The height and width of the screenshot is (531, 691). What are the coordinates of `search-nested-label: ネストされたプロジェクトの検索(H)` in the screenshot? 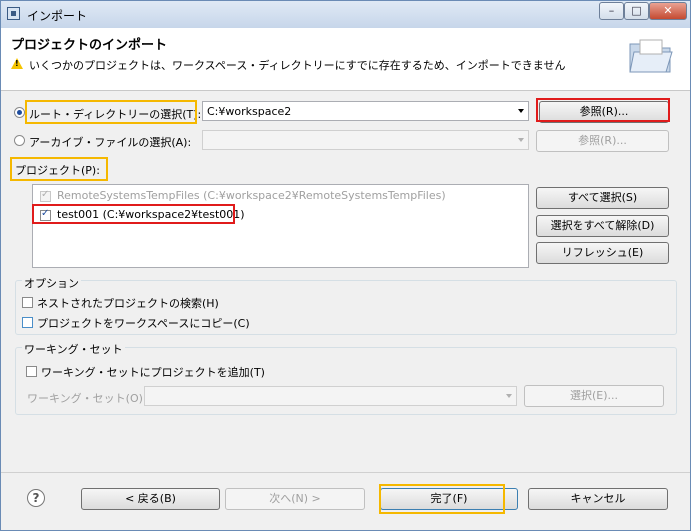 It's located at (128, 303).